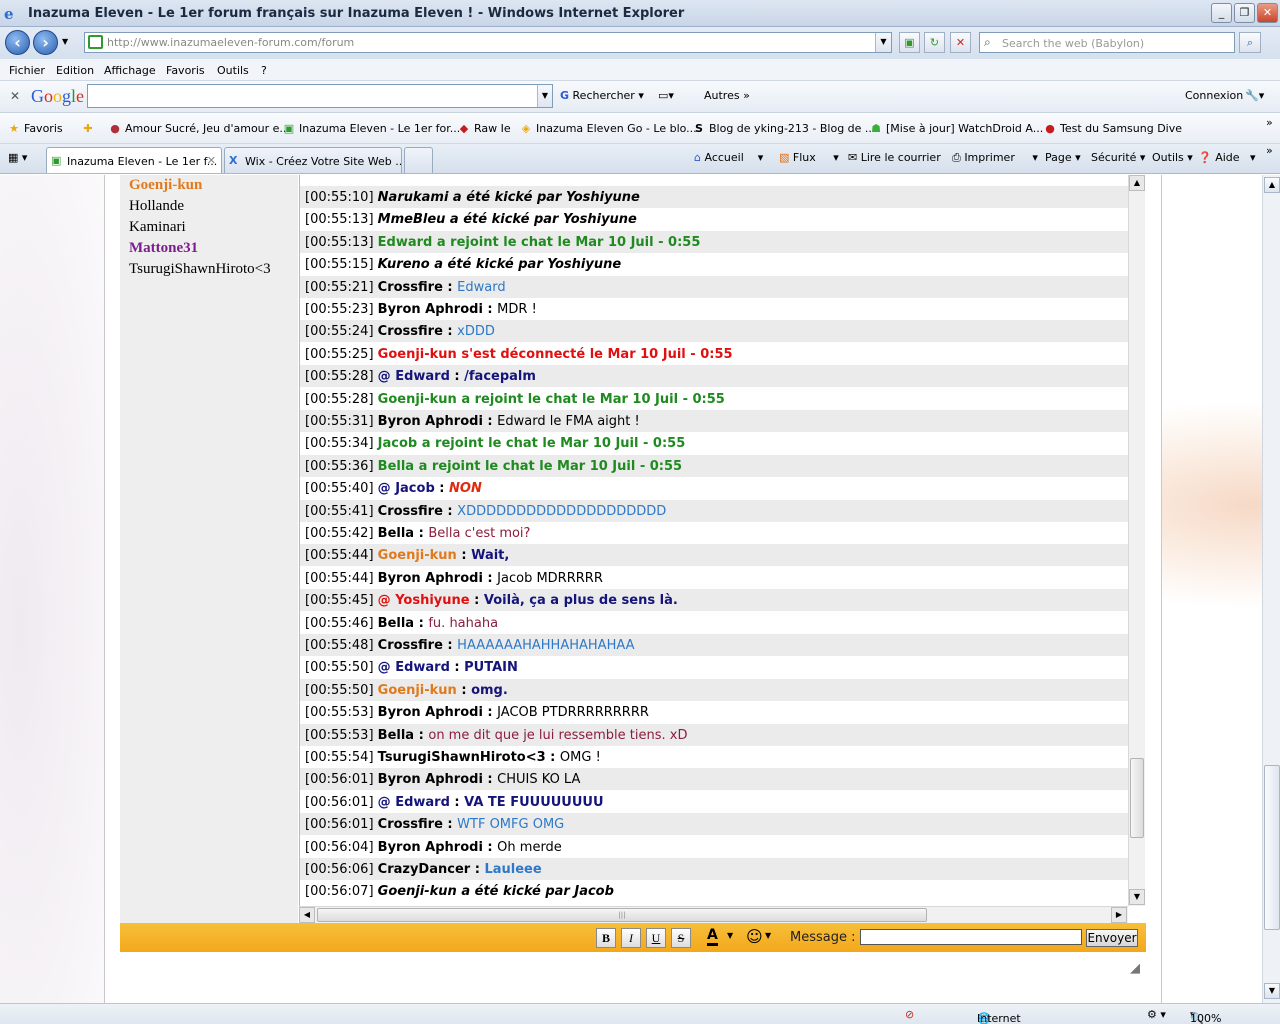 The width and height of the screenshot is (1280, 1024). I want to click on address-dropdown-icon: ▼, so click(883, 42).